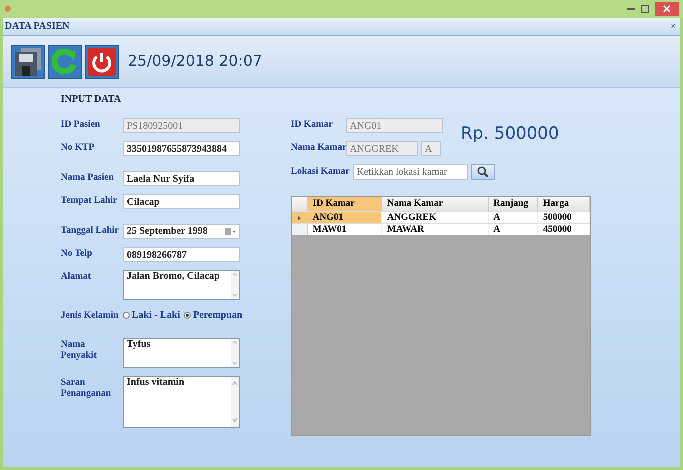 This screenshot has width=683, height=470. I want to click on field-label: Nama Penyakit, so click(79, 350).